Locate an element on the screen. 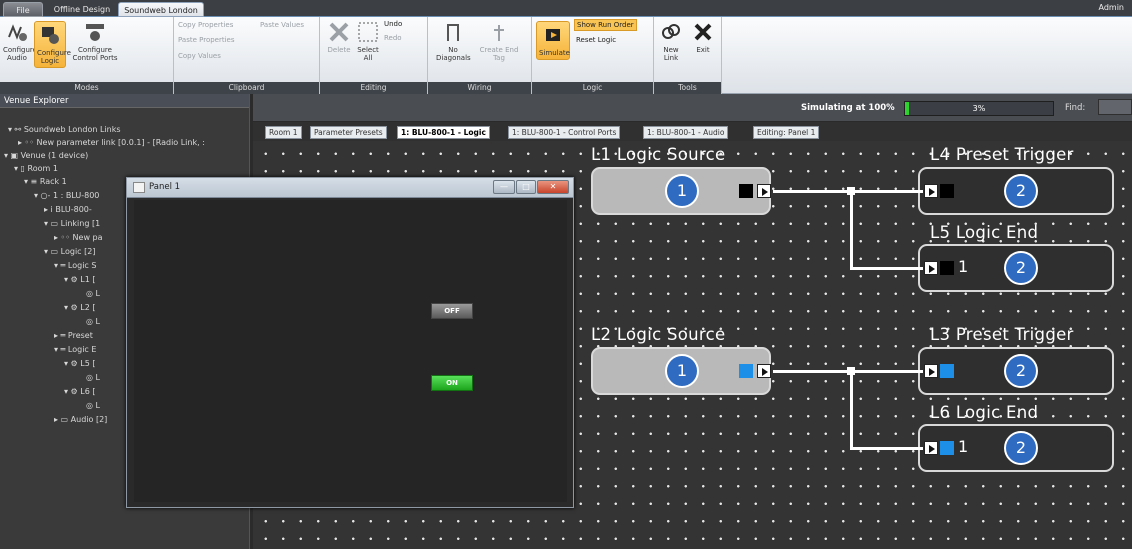 This screenshot has width=1132, height=549. exit-button: Exit is located at coordinates (703, 37).